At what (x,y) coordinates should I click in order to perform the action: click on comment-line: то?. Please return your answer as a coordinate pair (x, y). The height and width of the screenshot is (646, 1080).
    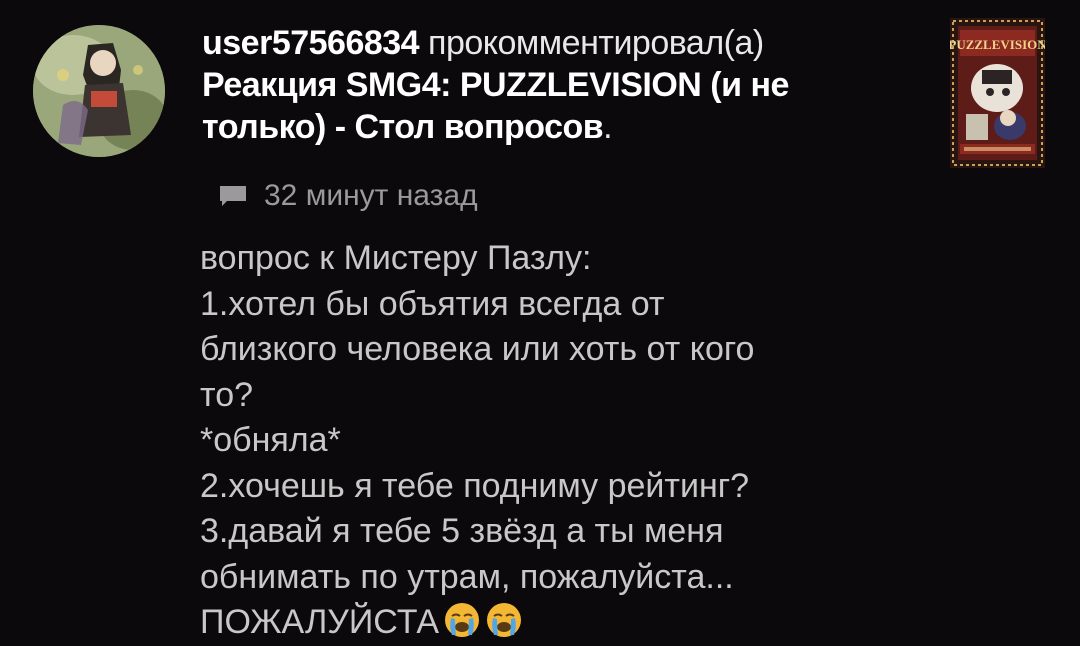
    Looking at the image, I should click on (227, 394).